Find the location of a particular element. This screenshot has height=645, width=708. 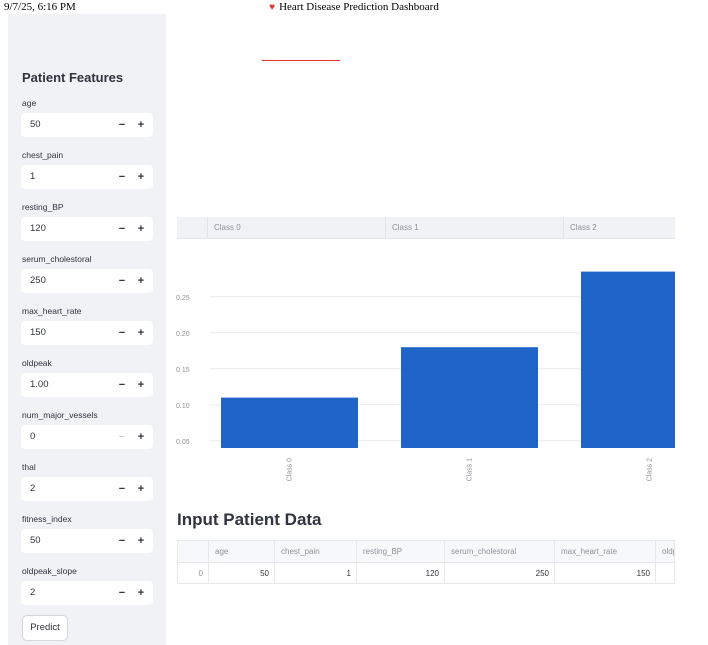

field-label-oldpeak-slope: oldpeak_slope is located at coordinates (49, 571).